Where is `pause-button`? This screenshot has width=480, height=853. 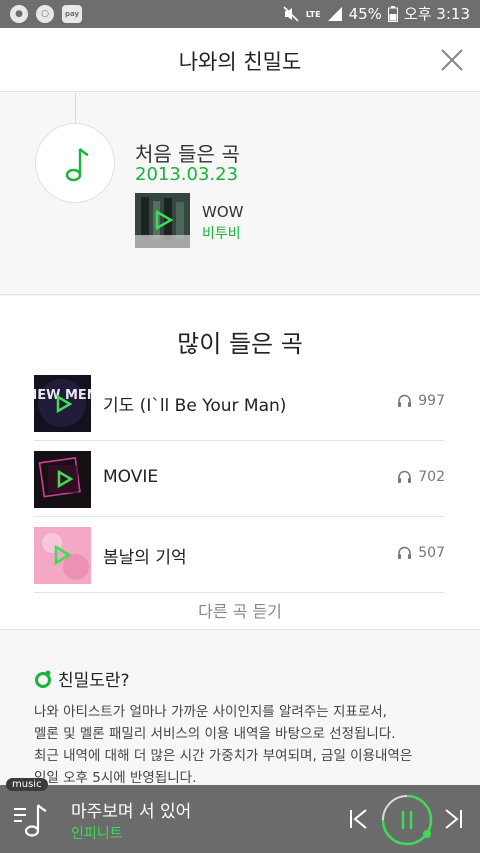 pause-button is located at coordinates (407, 820).